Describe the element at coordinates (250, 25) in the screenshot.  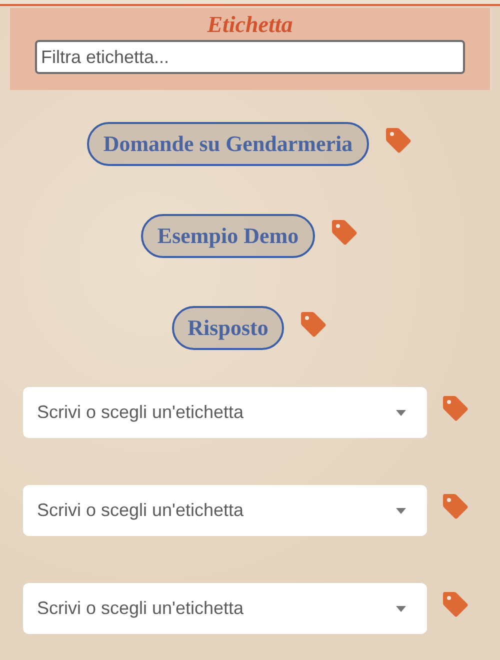
I see `panel-title: Etichetta` at that location.